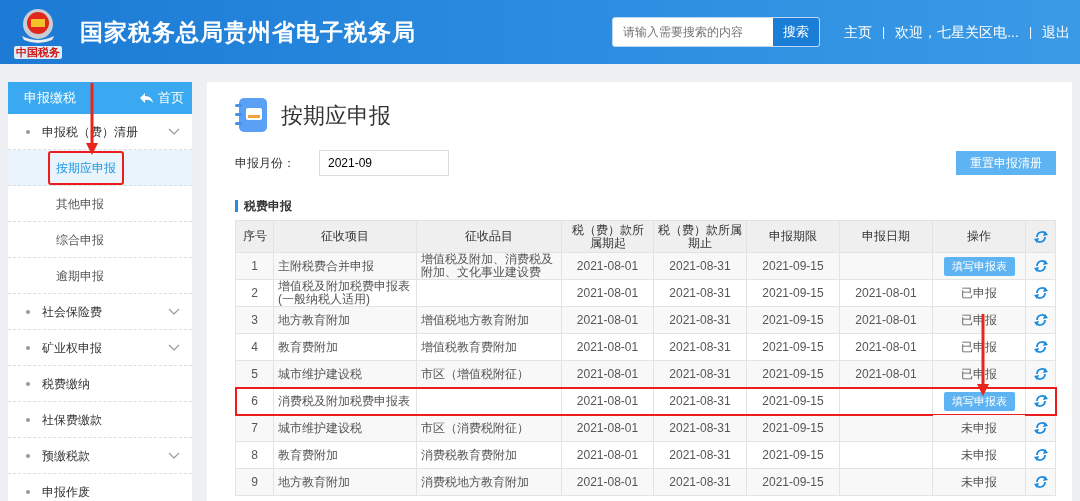 The image size is (1080, 501). I want to click on sidebar-item-label: 申报作废, so click(111, 491).